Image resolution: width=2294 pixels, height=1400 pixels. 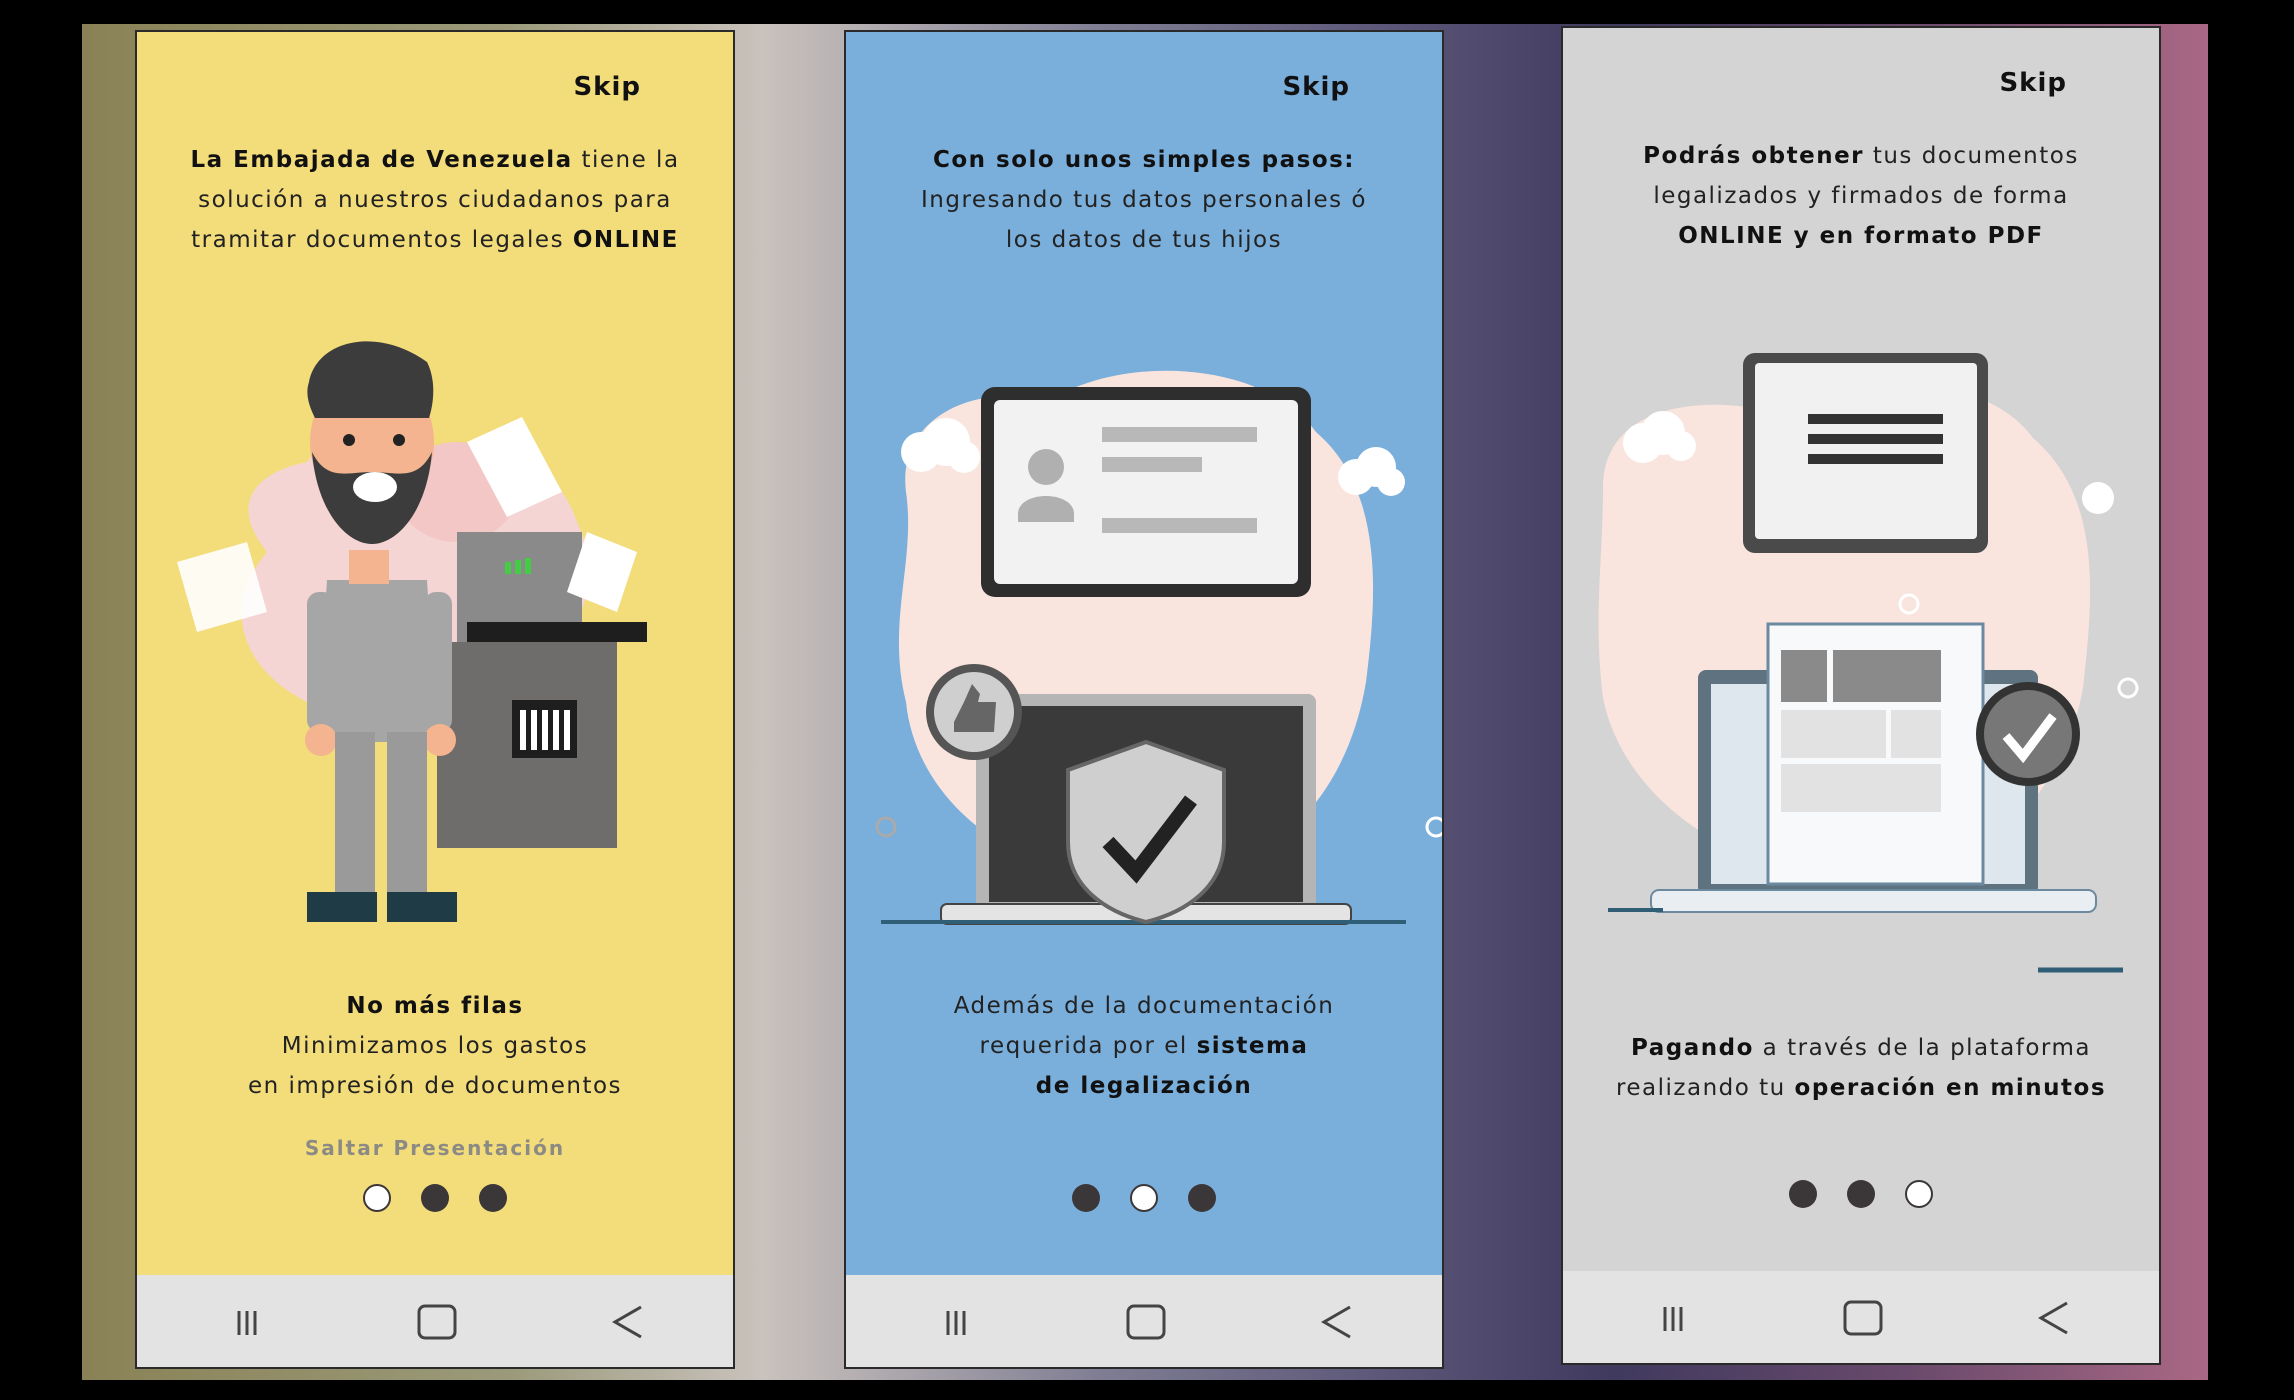 I want to click on document-laptop-check-illustration, so click(x=1868, y=663).